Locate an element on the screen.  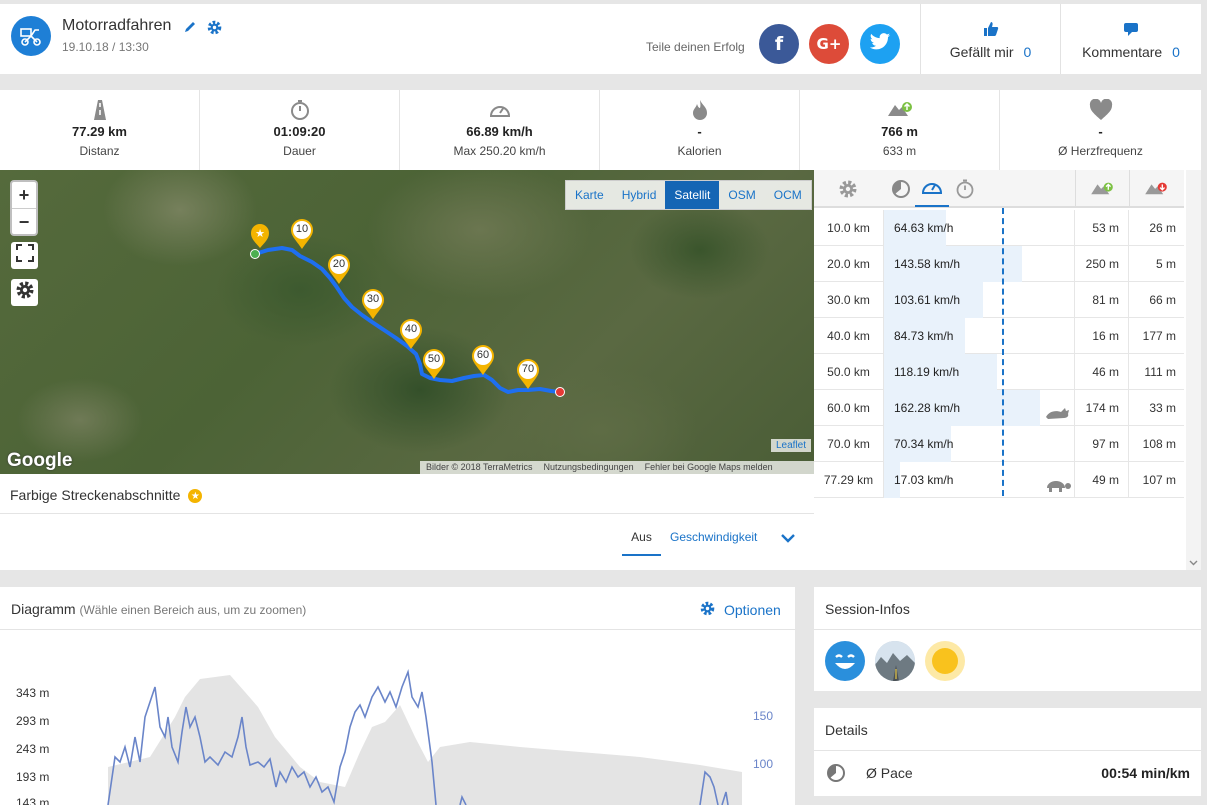
premium-star-icon: ★ is located at coordinates (195, 496).